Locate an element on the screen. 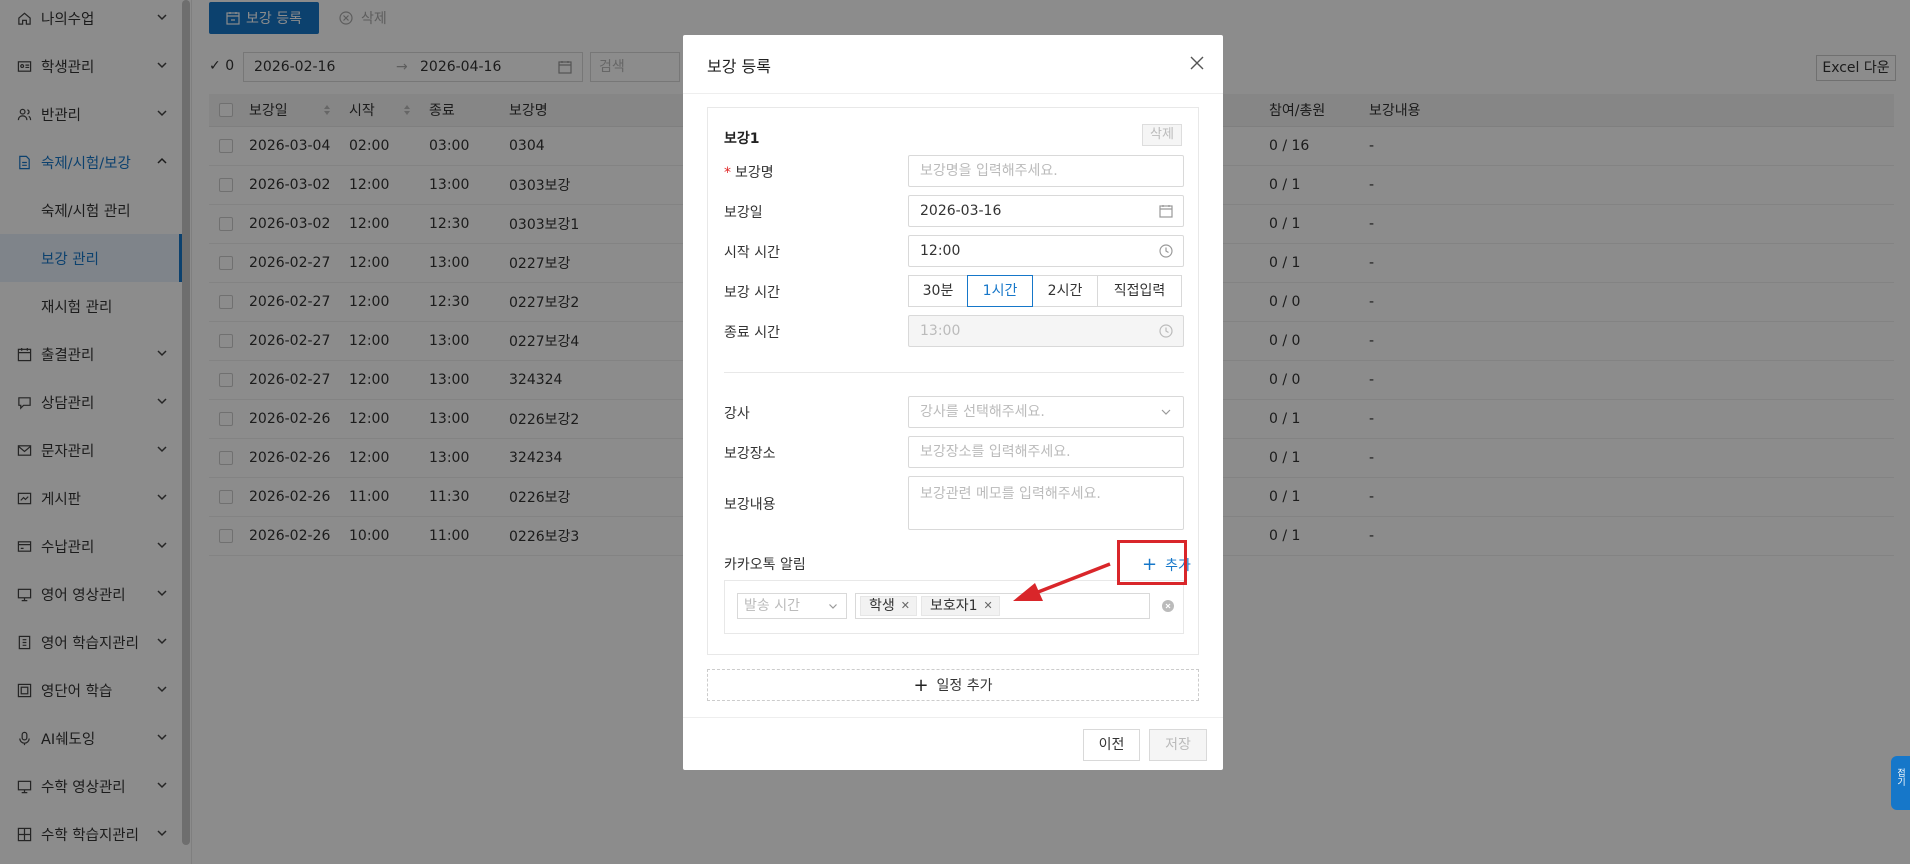  recipient-tag: 학생 ✕ is located at coordinates (888, 606).